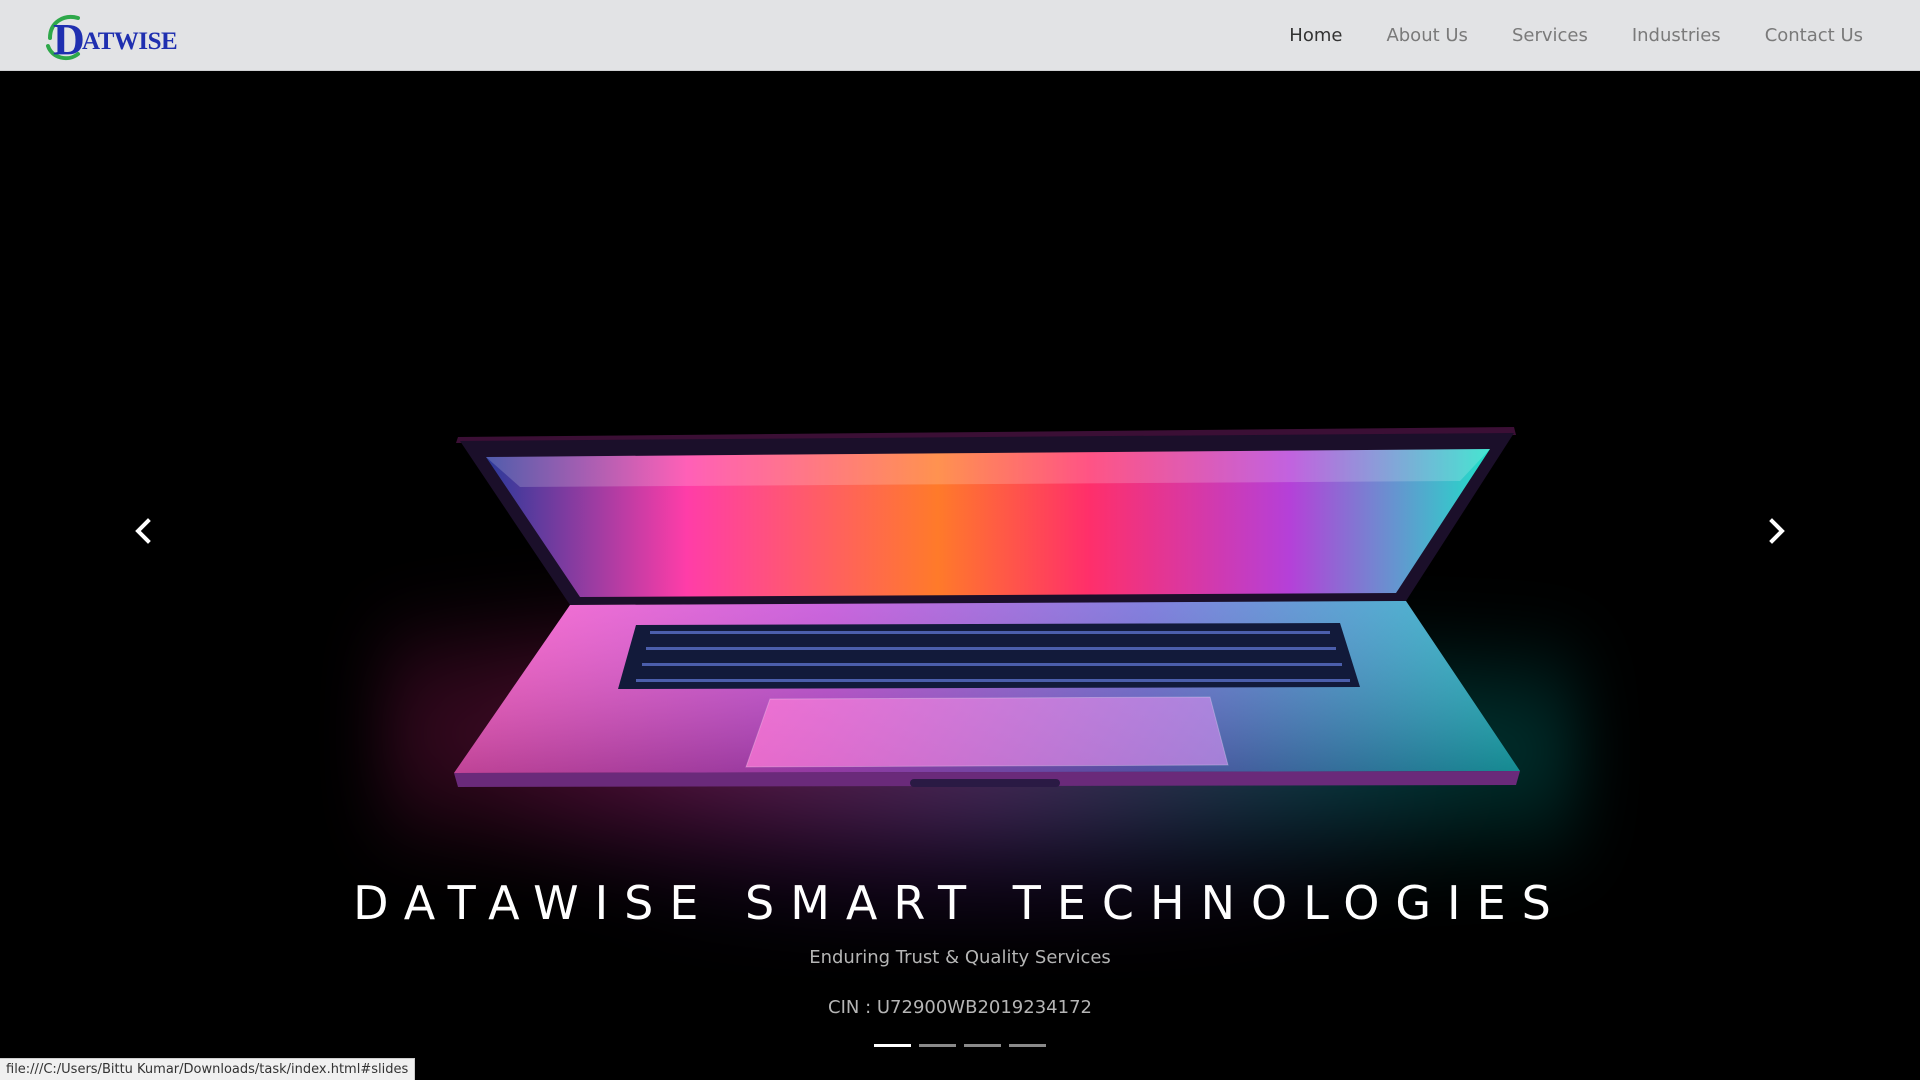 Image resolution: width=1920 pixels, height=1080 pixels. I want to click on chevron-left-icon, so click(143, 531).